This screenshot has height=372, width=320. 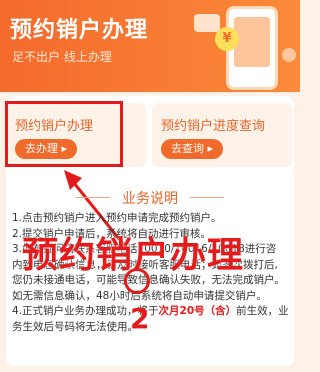 What do you see at coordinates (75, 326) in the screenshot?
I see `description-line: 务生效后号码将无法使用。` at bounding box center [75, 326].